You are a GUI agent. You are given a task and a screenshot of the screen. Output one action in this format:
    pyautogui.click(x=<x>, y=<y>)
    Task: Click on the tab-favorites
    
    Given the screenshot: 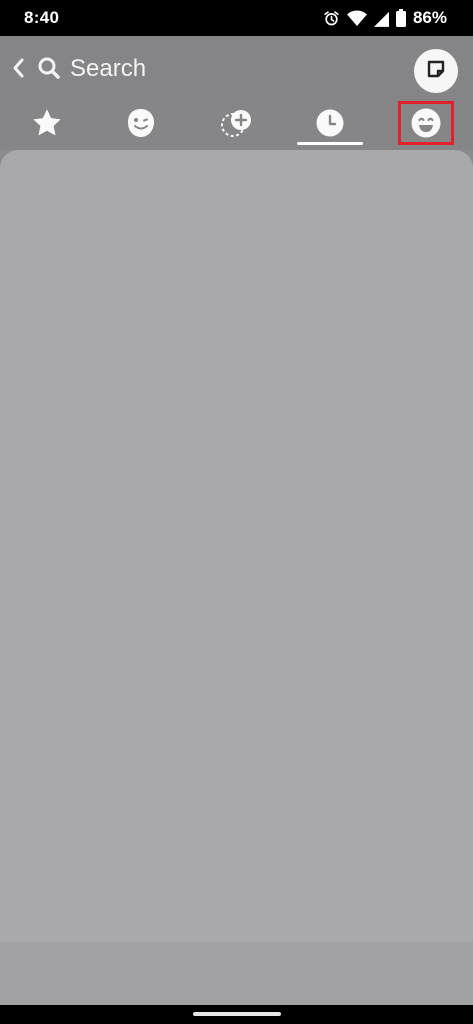 What is the action you would take?
    pyautogui.click(x=47, y=125)
    